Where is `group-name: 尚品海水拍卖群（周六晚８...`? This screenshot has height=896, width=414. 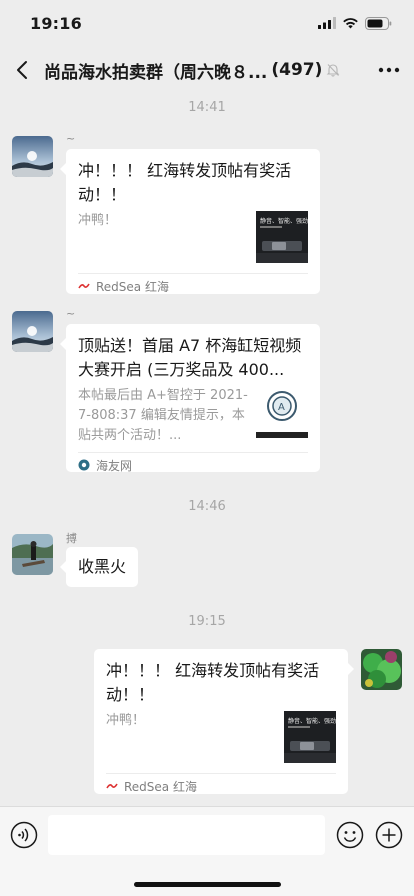 group-name: 尚品海水拍卖群（周六晚８... is located at coordinates (156, 72).